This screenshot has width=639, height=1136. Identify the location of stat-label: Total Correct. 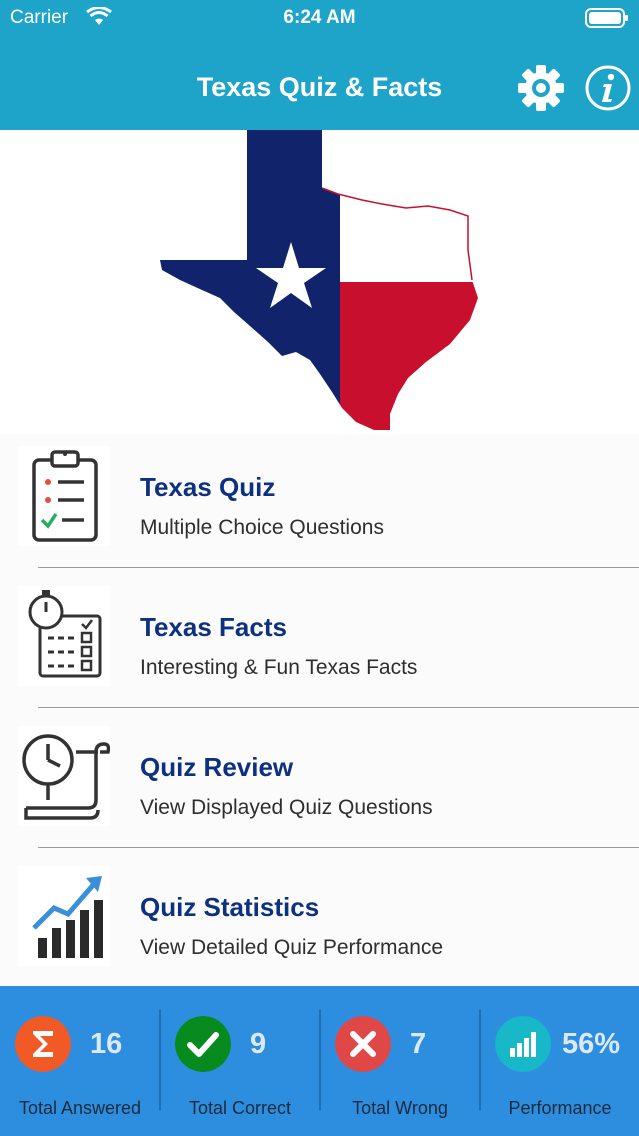
(240, 1108).